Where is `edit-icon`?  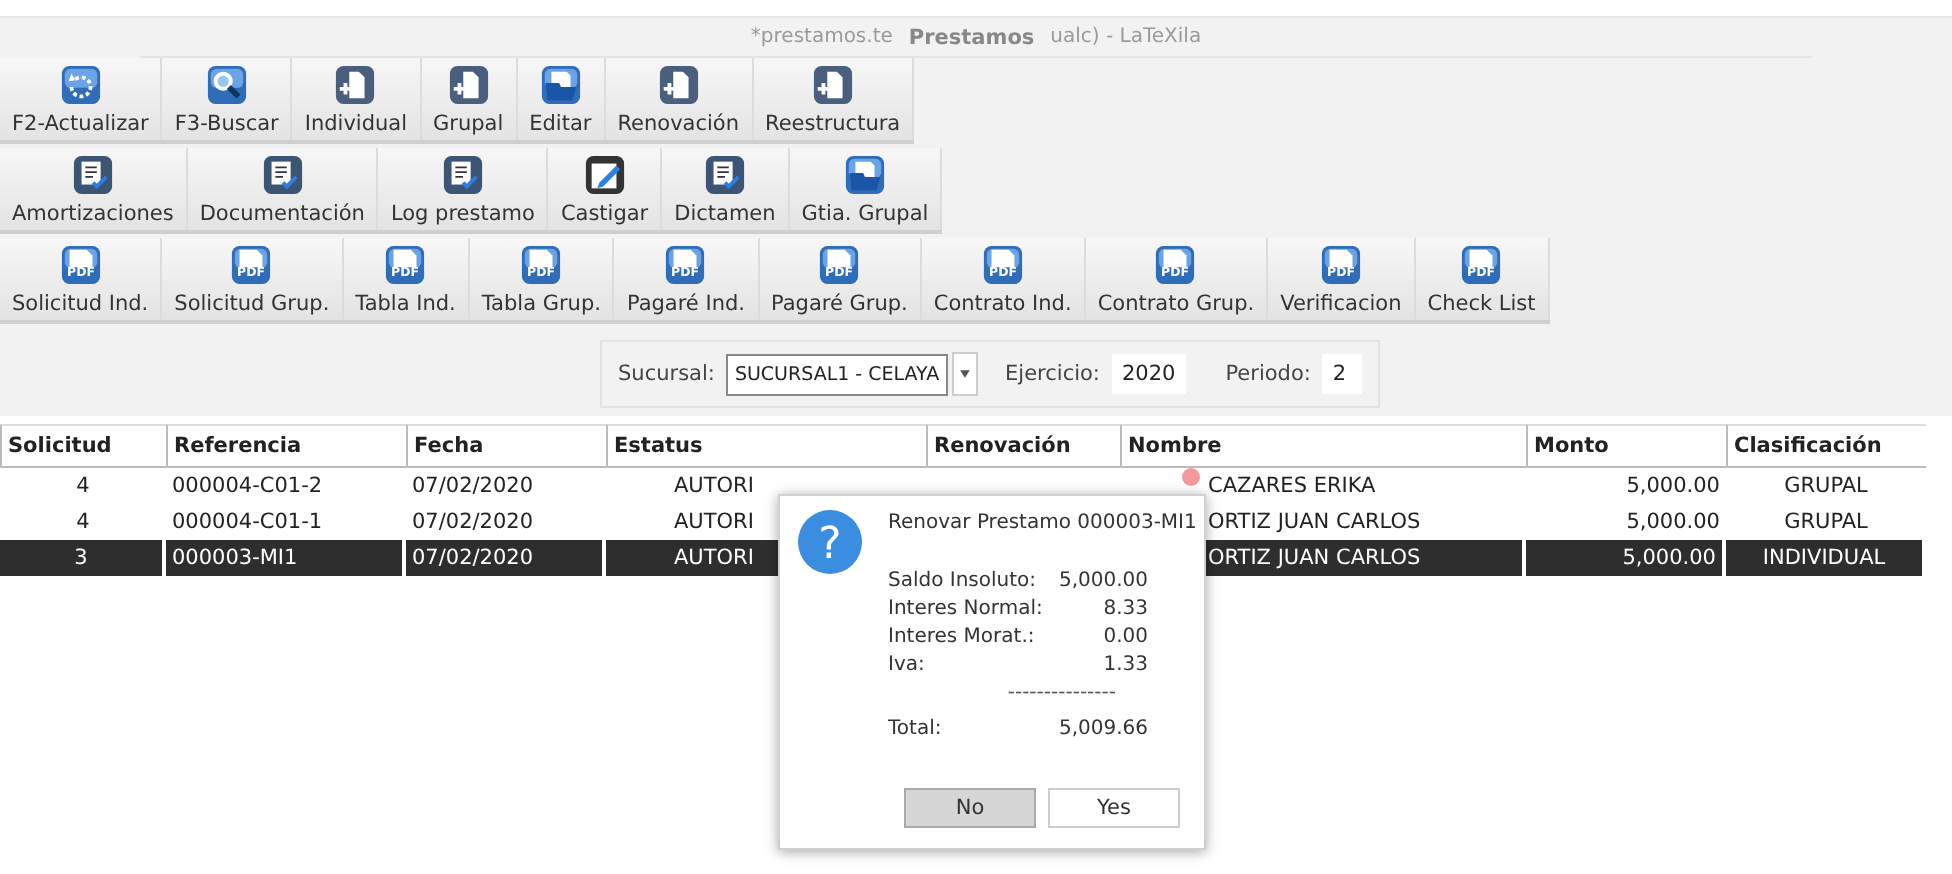
edit-icon is located at coordinates (604, 175).